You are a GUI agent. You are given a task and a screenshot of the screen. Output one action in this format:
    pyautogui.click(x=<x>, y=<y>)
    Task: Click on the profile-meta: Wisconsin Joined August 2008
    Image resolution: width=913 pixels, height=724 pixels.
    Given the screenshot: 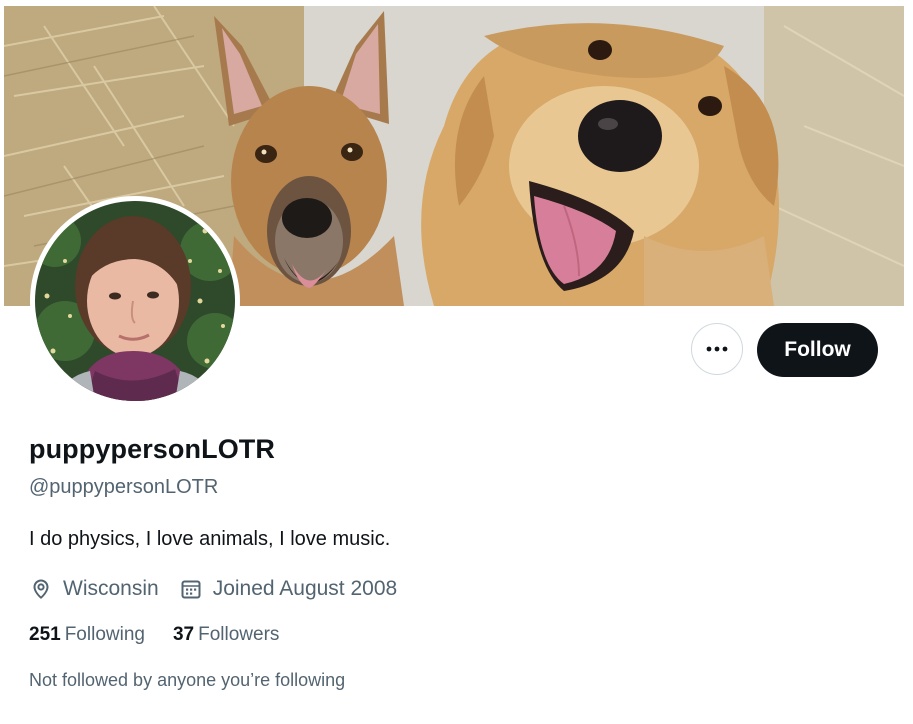 What is the action you would take?
    pyautogui.click(x=223, y=589)
    